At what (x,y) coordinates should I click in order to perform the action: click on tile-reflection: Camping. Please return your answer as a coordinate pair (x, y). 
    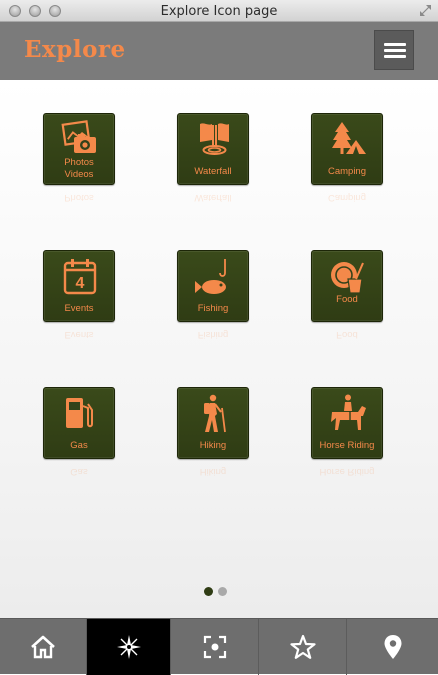
    Looking at the image, I should click on (347, 197).